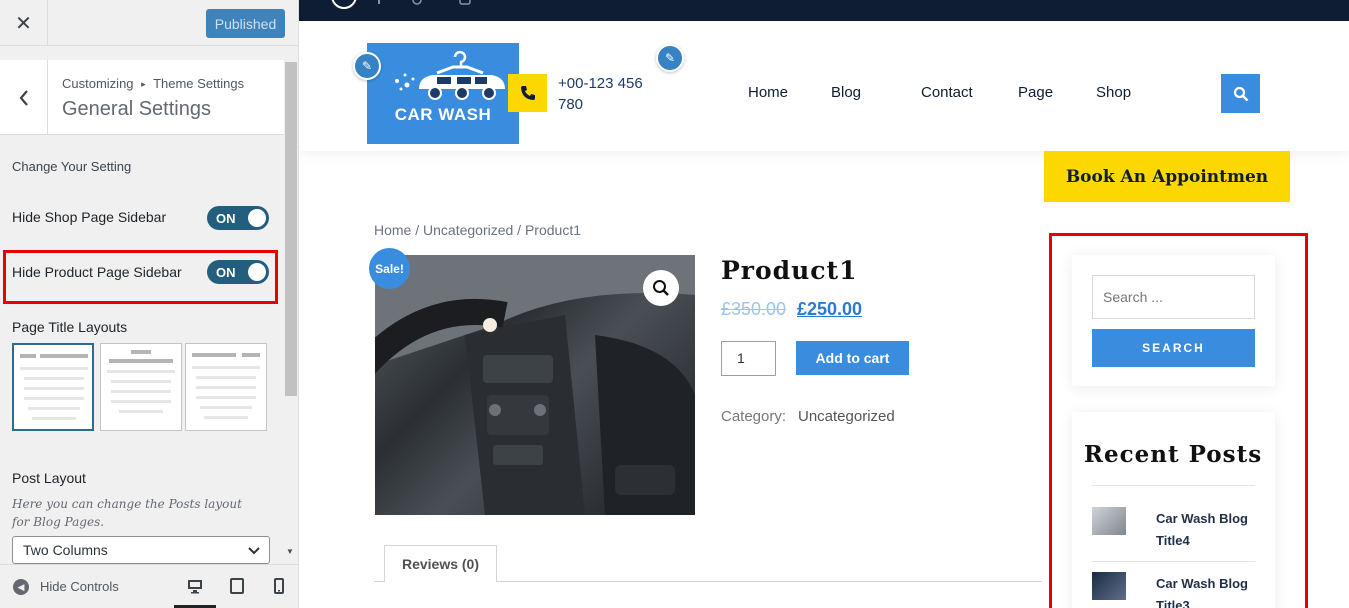 Image resolution: width=1349 pixels, height=608 pixels. I want to click on category-link: Uncategorized, so click(846, 416).